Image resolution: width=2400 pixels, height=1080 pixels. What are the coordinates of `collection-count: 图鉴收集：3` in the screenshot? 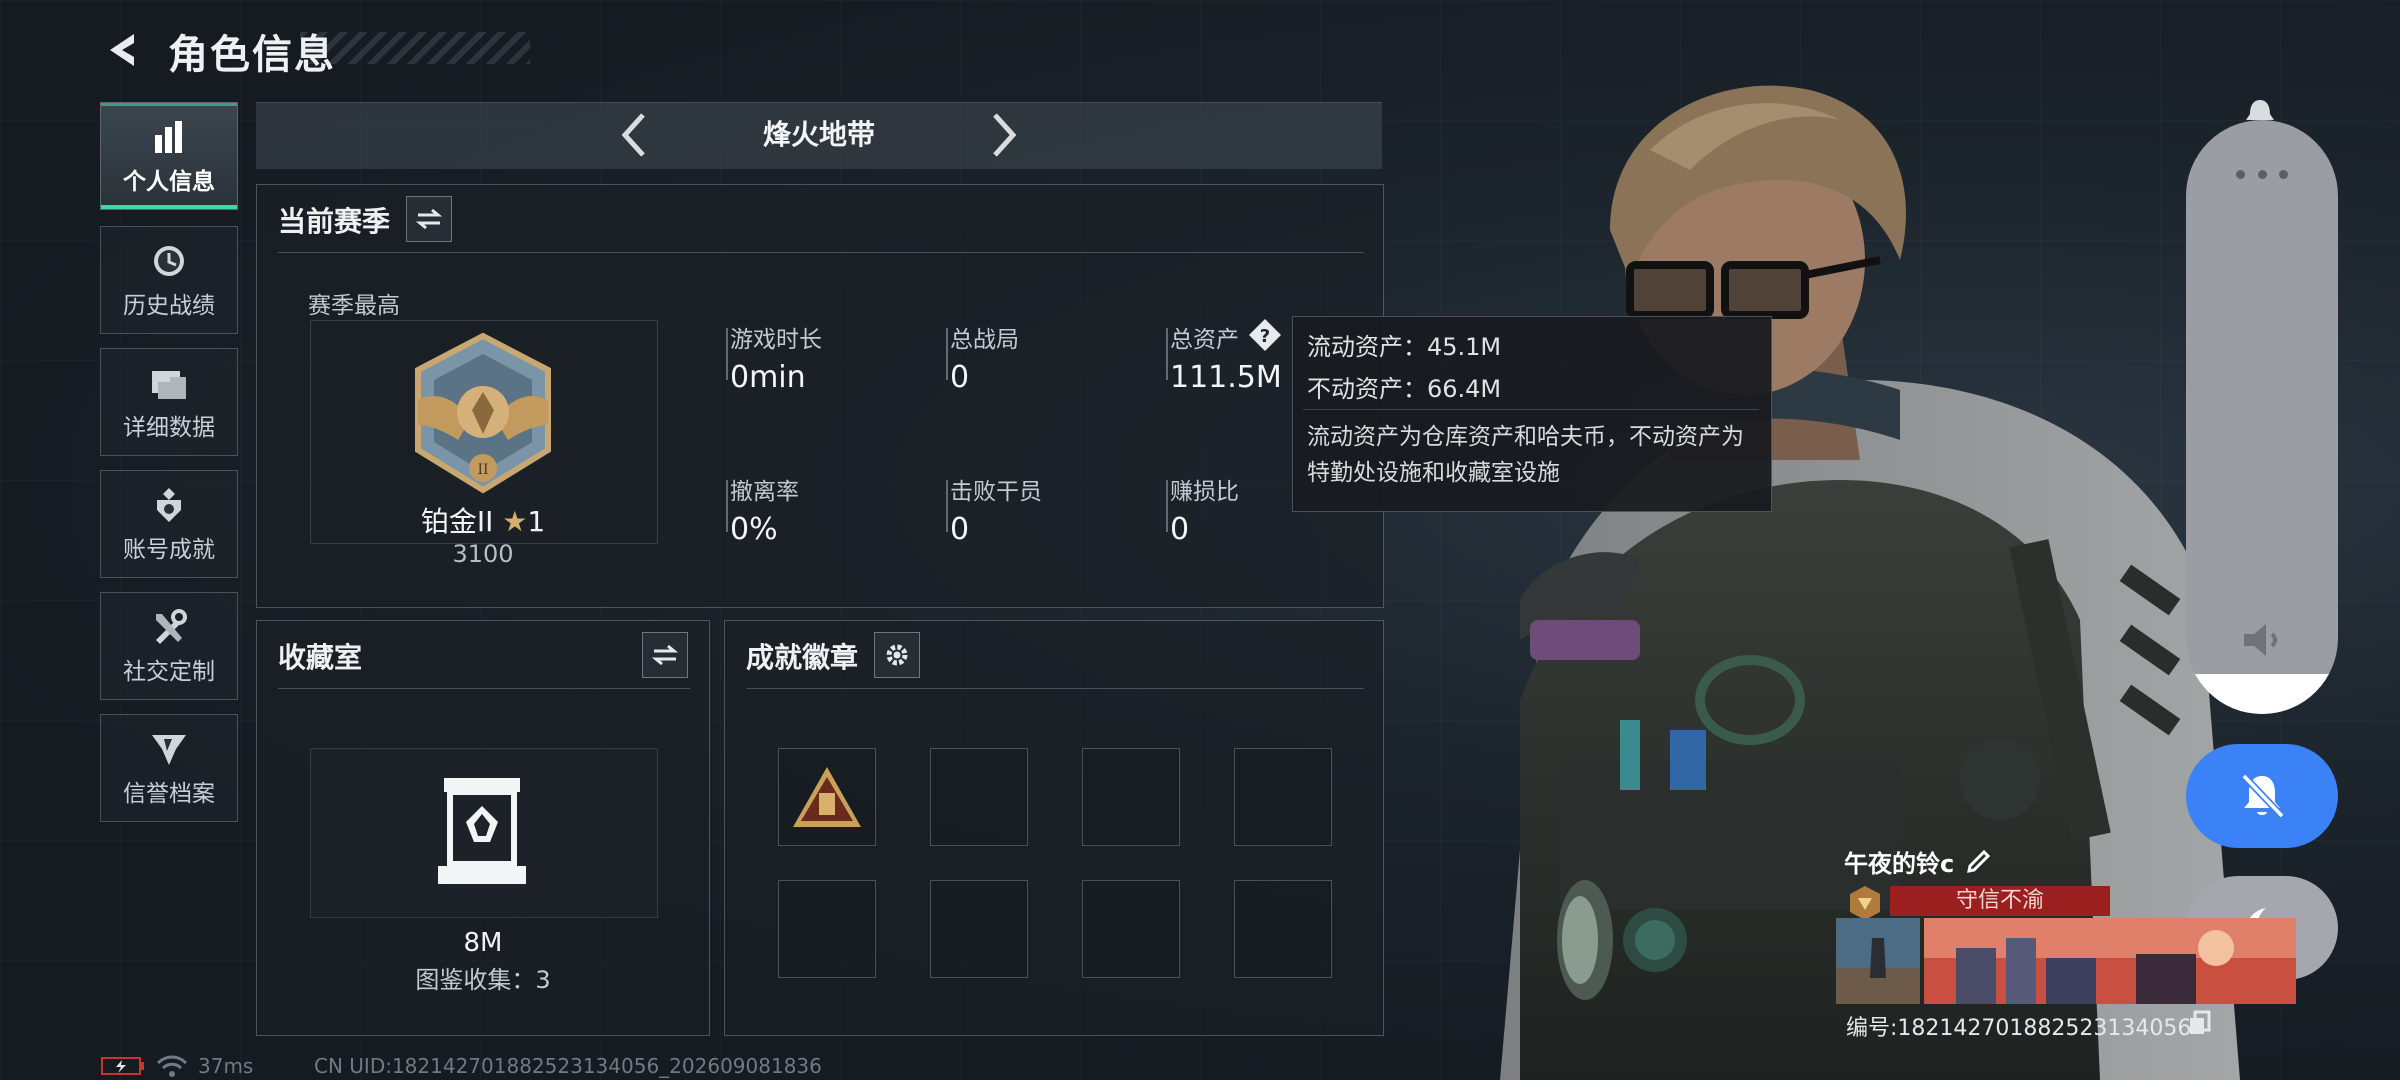 It's located at (483, 980).